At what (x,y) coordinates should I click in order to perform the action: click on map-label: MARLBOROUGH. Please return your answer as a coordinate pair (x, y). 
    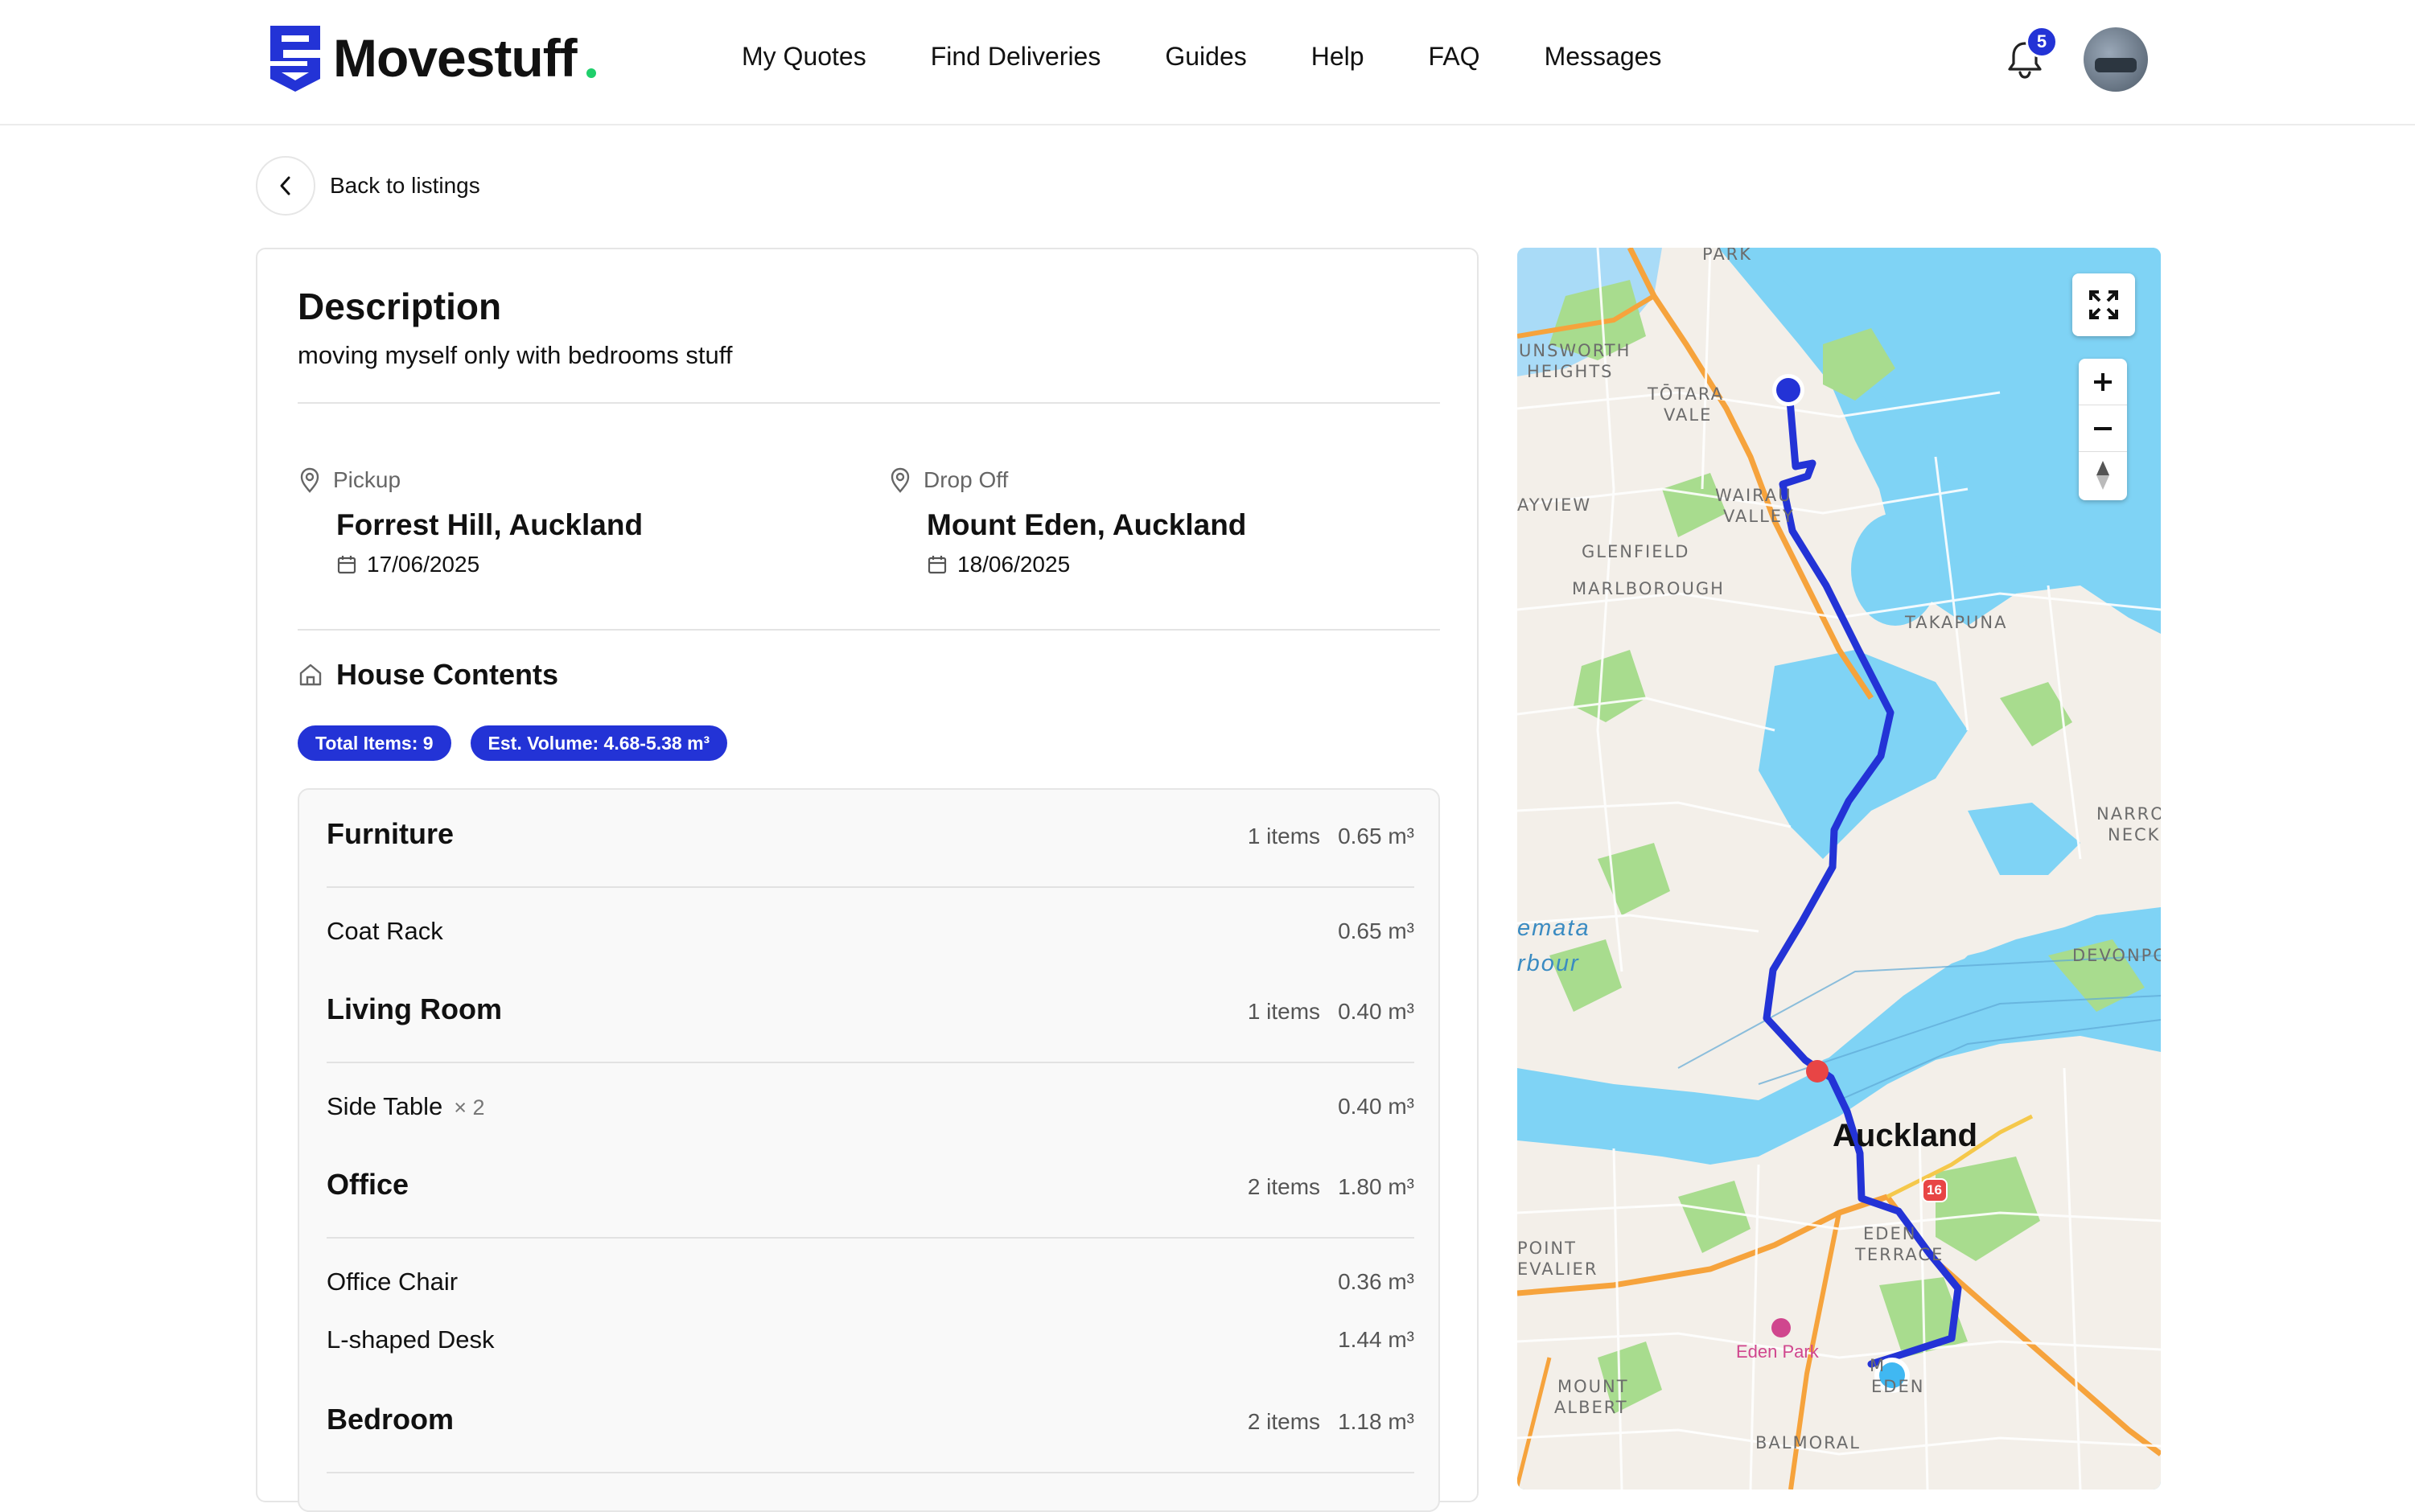
    Looking at the image, I should click on (1648, 588).